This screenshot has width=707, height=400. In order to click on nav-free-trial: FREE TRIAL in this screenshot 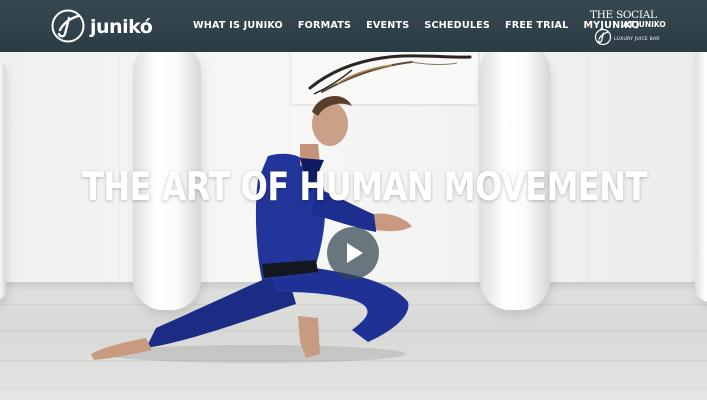, I will do `click(536, 25)`.